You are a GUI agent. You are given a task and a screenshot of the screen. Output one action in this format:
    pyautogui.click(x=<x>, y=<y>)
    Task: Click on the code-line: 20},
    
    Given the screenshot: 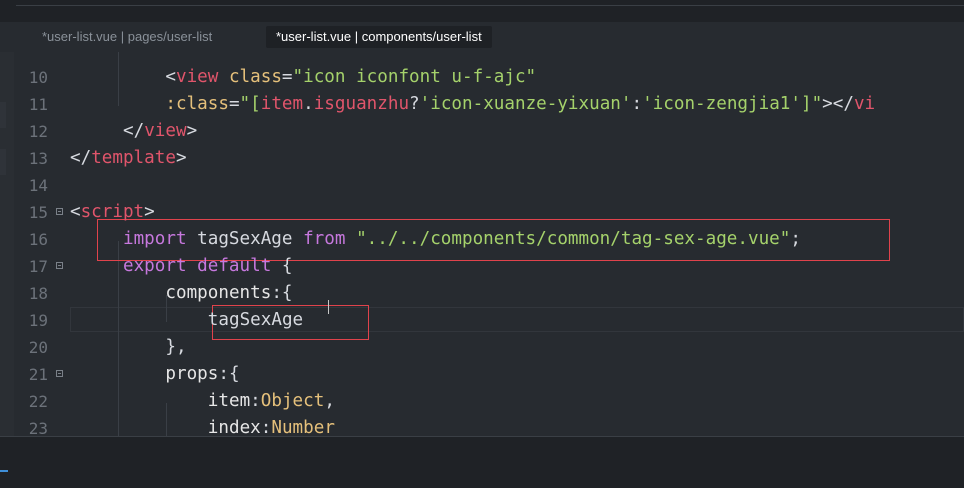 What is the action you would take?
    pyautogui.click(x=489, y=347)
    